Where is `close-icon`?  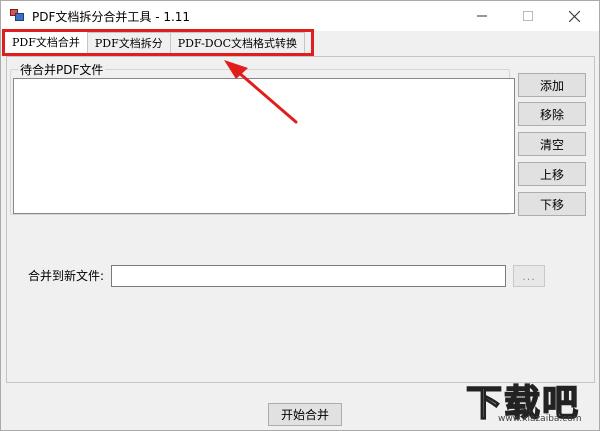
close-icon is located at coordinates (574, 16).